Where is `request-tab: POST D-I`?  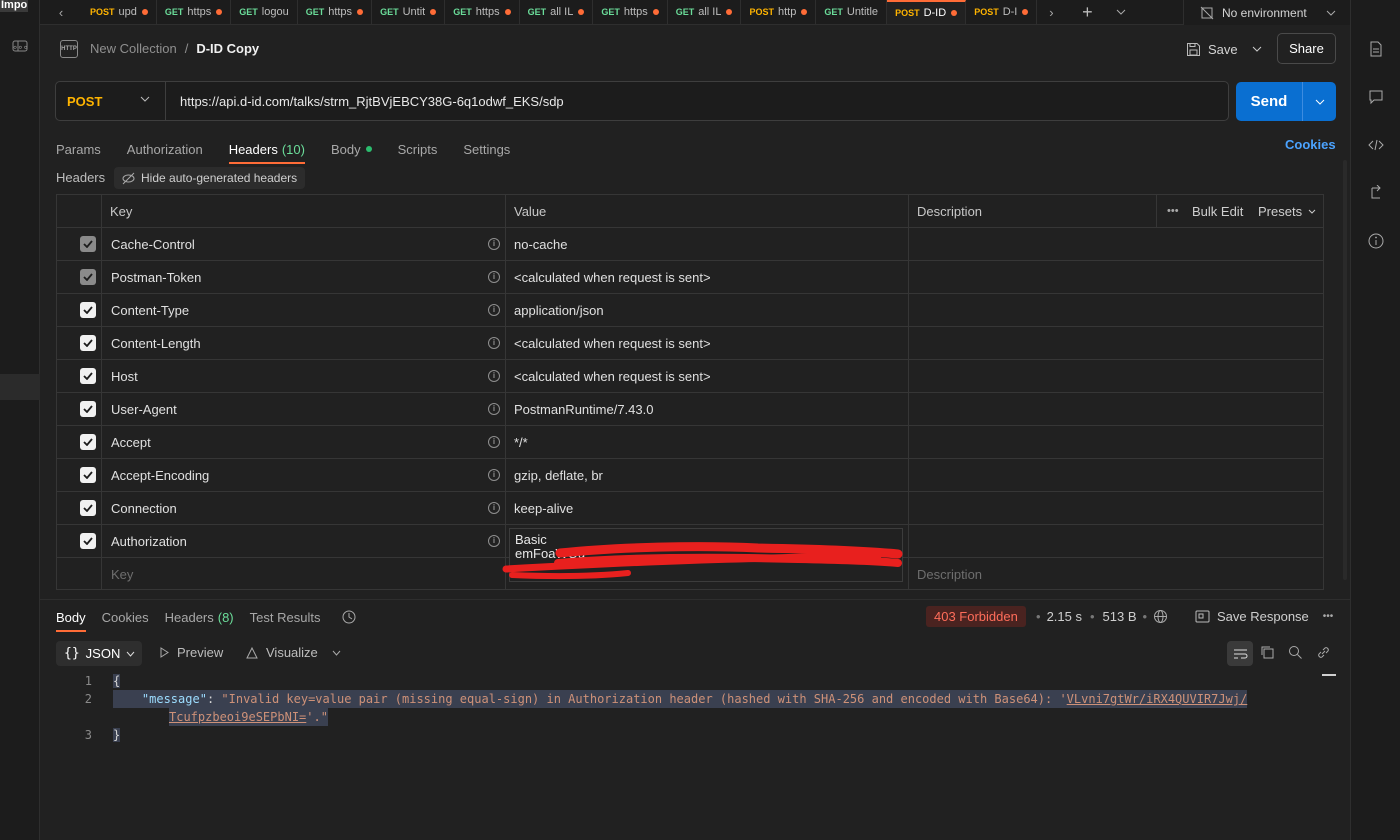
request-tab: POST D-I is located at coordinates (1002, 12).